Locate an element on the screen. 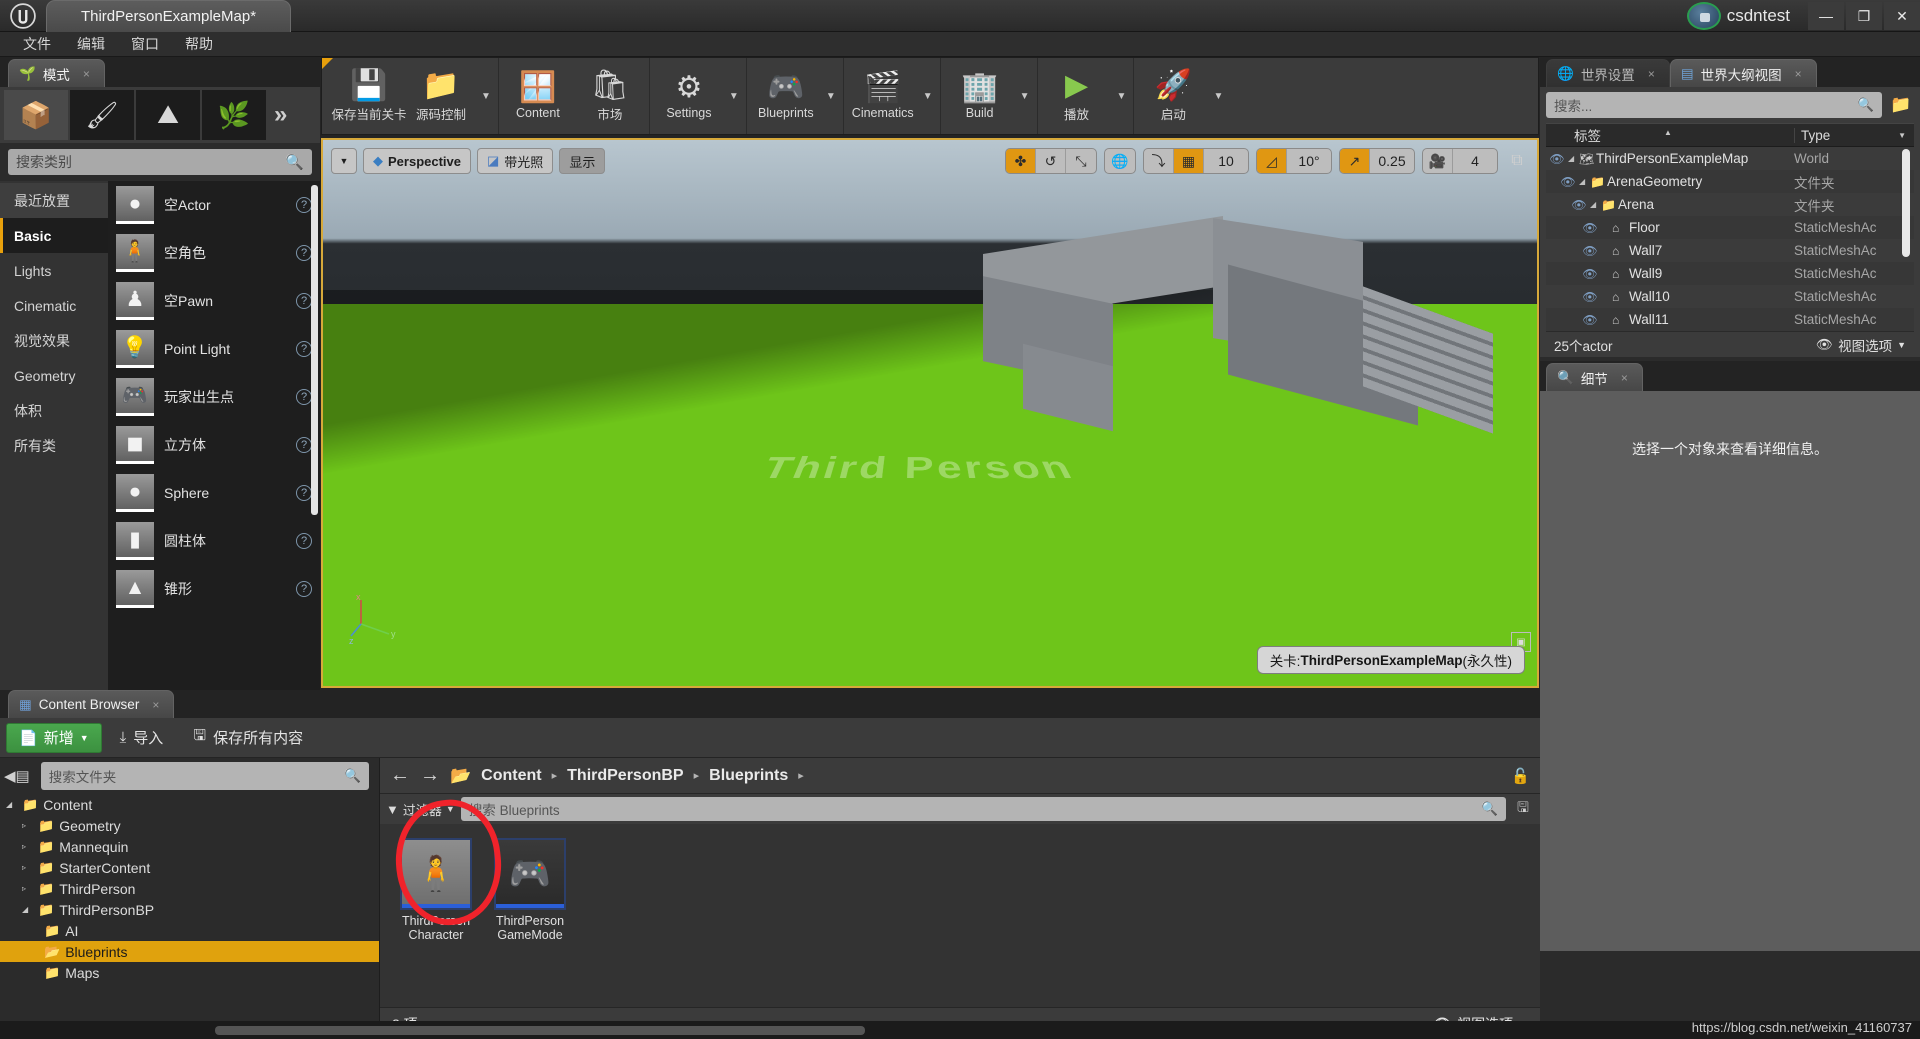  maximize-button: ❐ is located at coordinates (1864, 16).